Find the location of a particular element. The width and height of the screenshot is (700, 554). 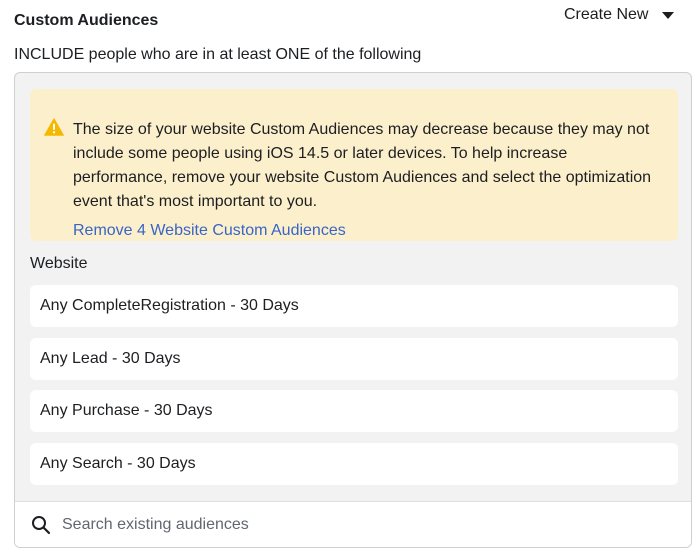

search-existing-audiences-input is located at coordinates (362, 525).